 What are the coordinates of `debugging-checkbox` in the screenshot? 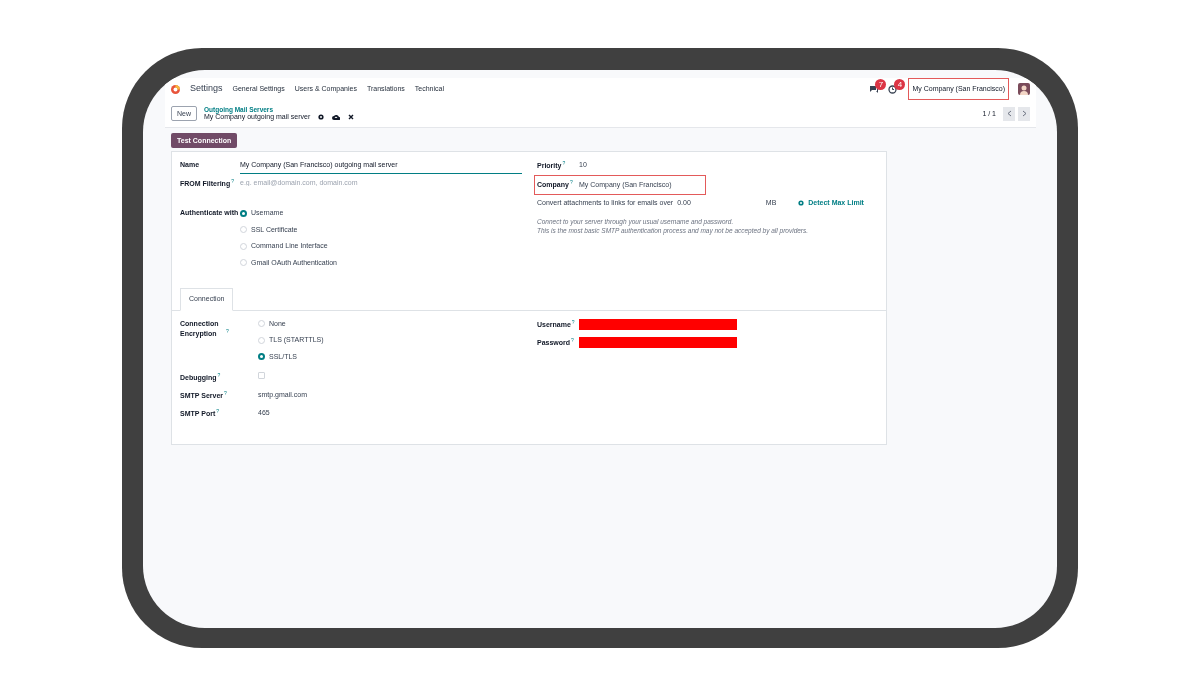 It's located at (261, 375).